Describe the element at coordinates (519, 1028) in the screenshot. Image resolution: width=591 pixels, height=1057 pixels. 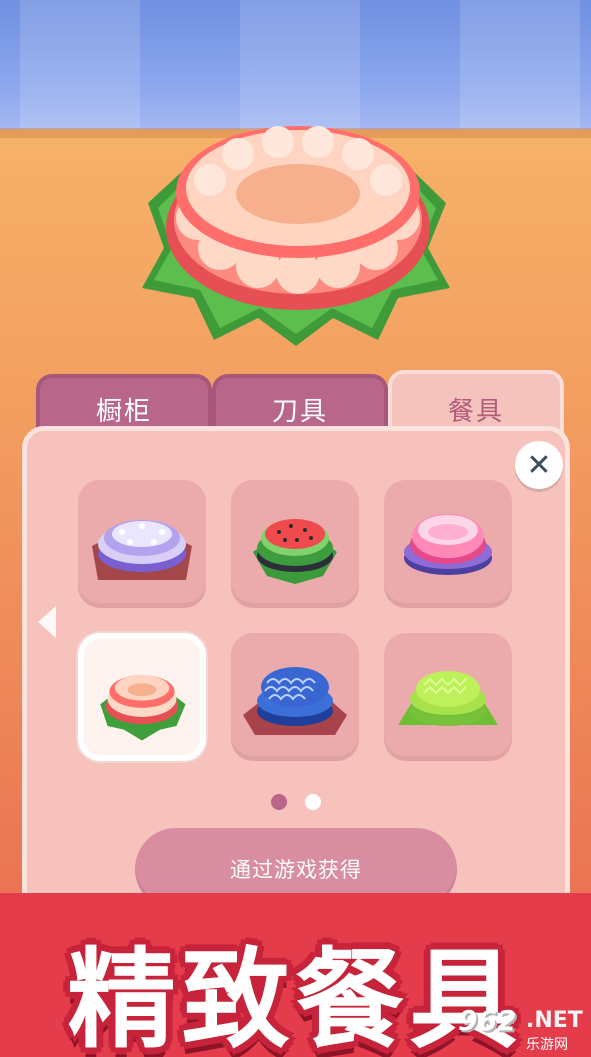
I see `site-watermark: 962 .NET 乐游网` at that location.